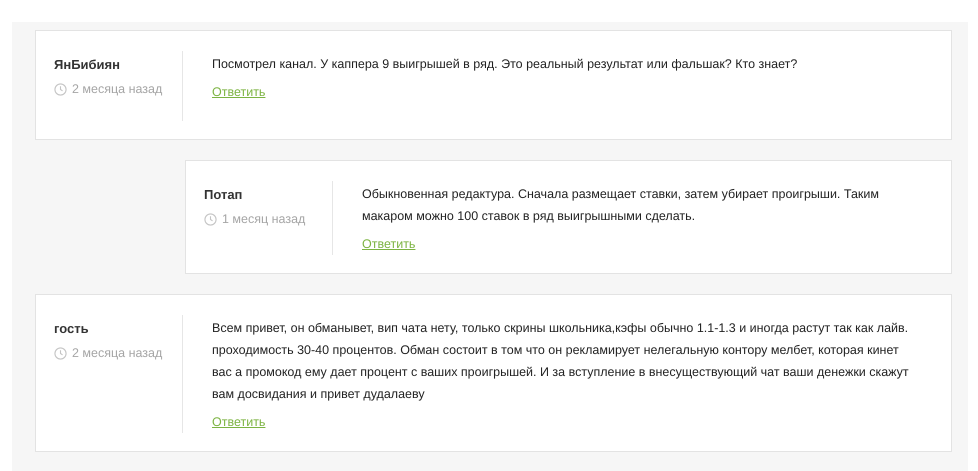 Image resolution: width=978 pixels, height=471 pixels. I want to click on comment-text: Посмотрел канал. У каппера 9 выигрышей в ряд. Это реальный результат или фальшак? Кто знает?, so click(505, 64).